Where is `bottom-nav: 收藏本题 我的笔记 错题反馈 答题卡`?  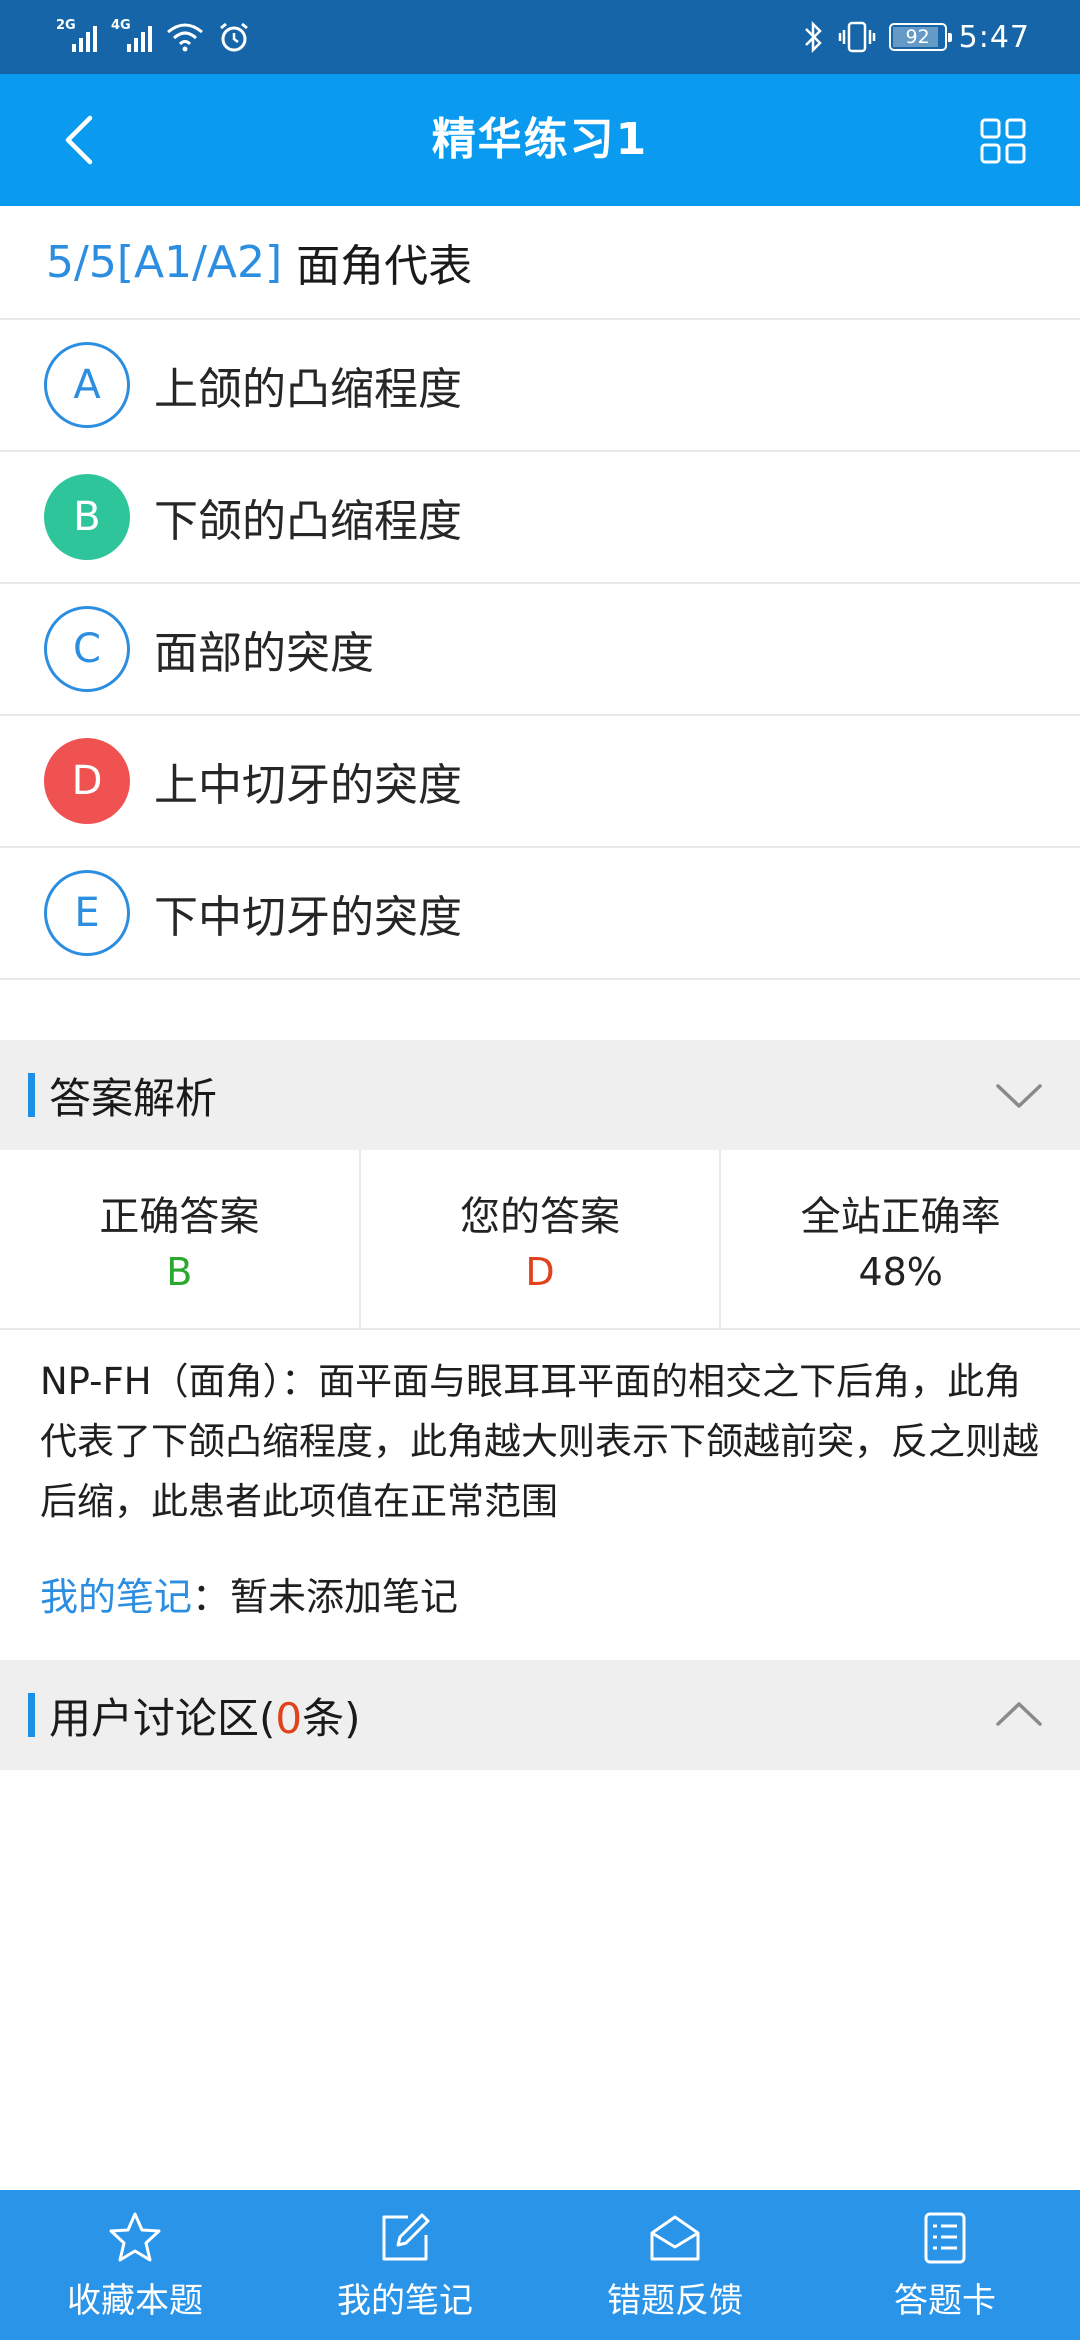 bottom-nav: 收藏本题 我的笔记 错题反馈 答题卡 is located at coordinates (540, 2265).